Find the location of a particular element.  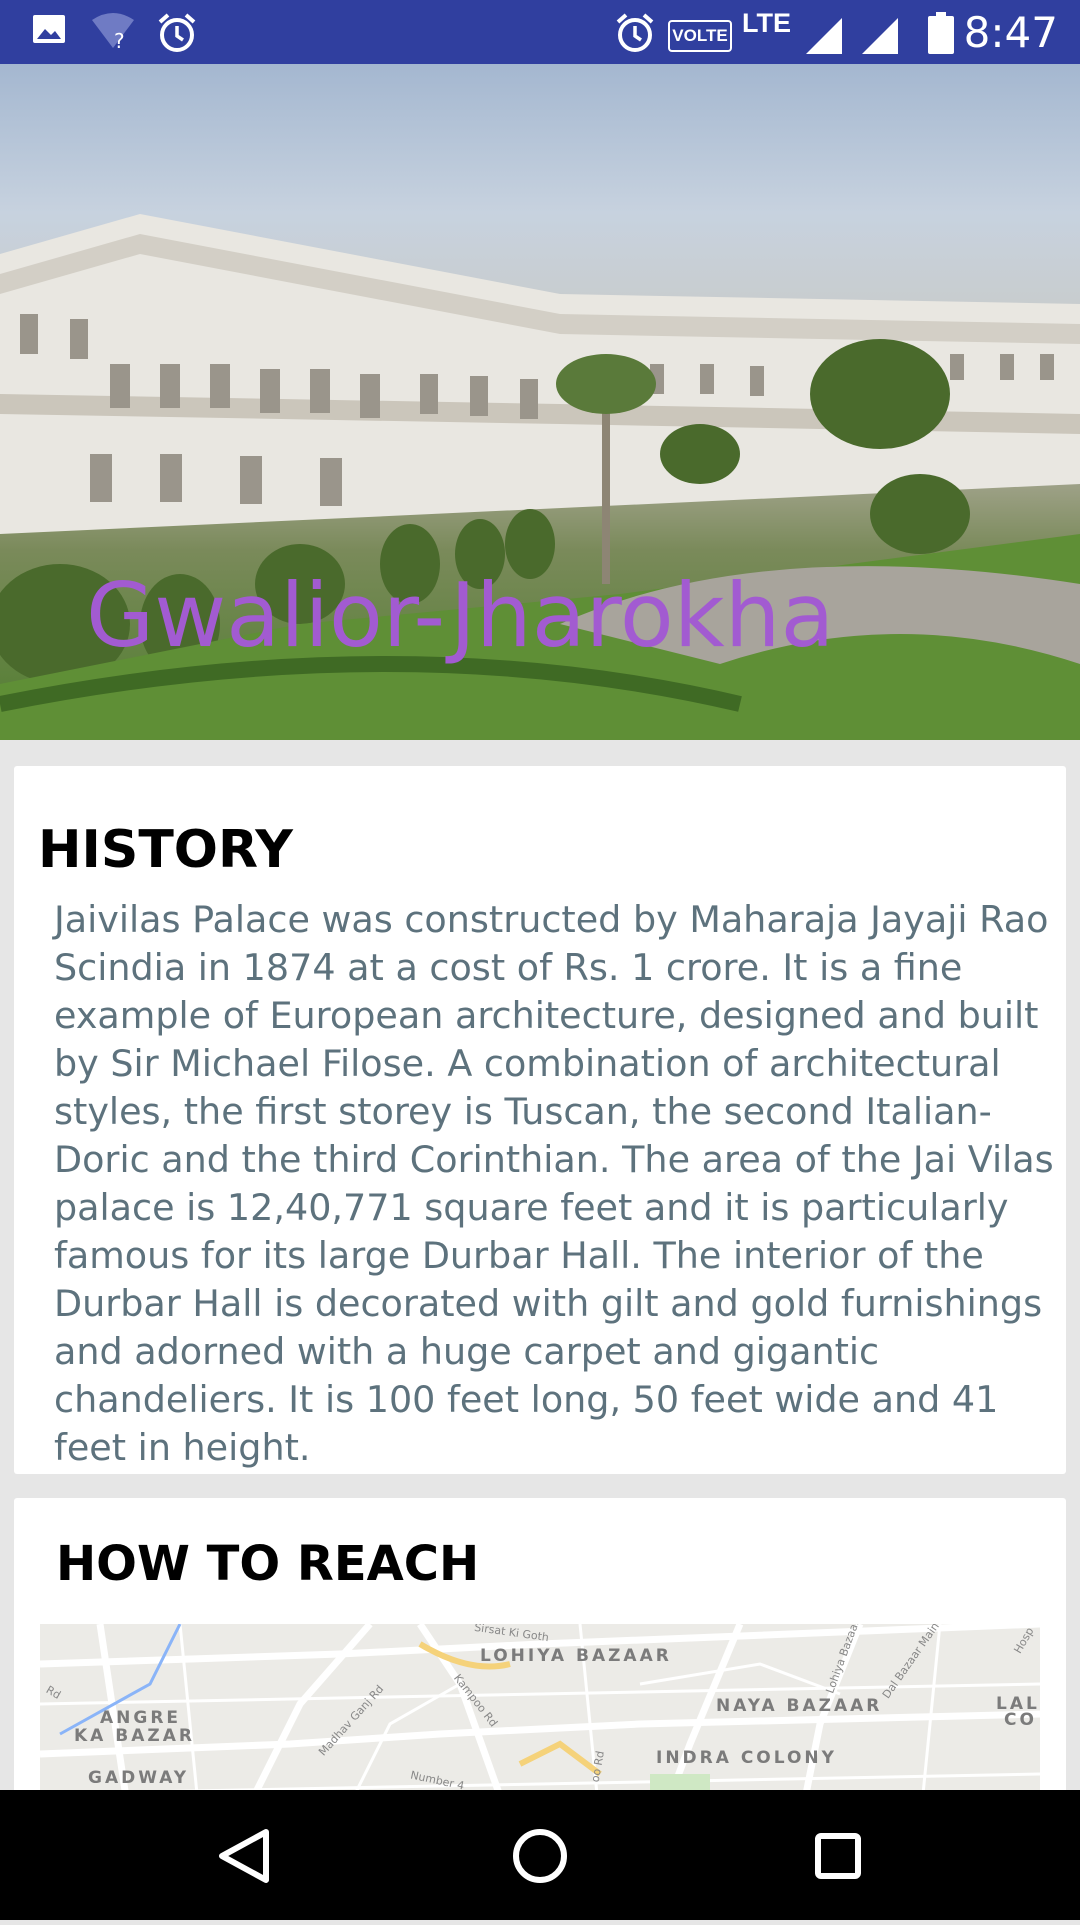

clock-time: 8:47 is located at coordinates (1010, 32).